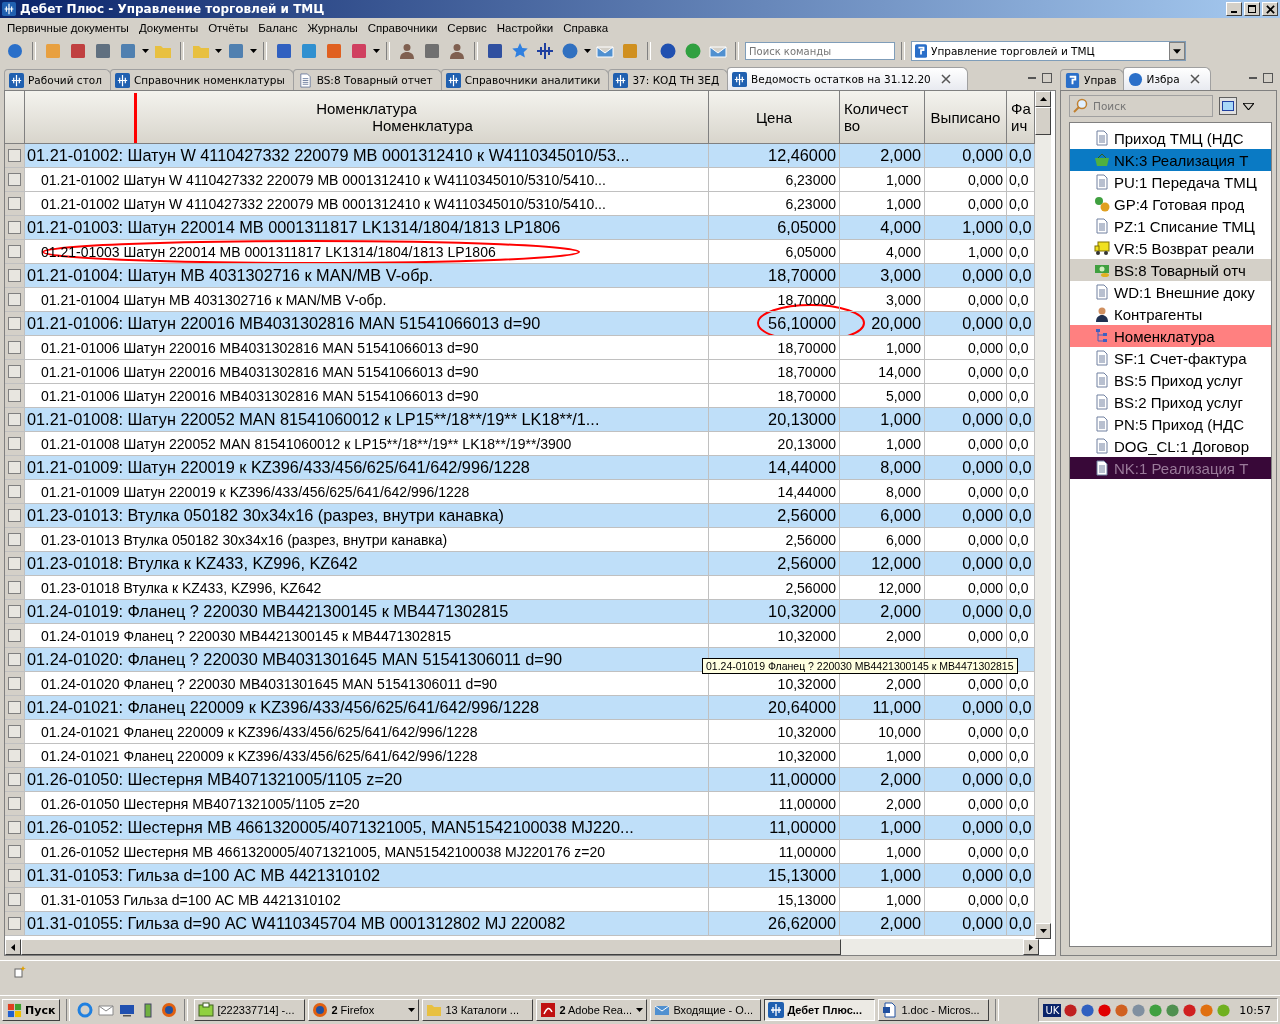 Image resolution: width=1280 pixels, height=1024 pixels. I want to click on favorite-item: SF:1 Счет-фактура, so click(1170, 358).